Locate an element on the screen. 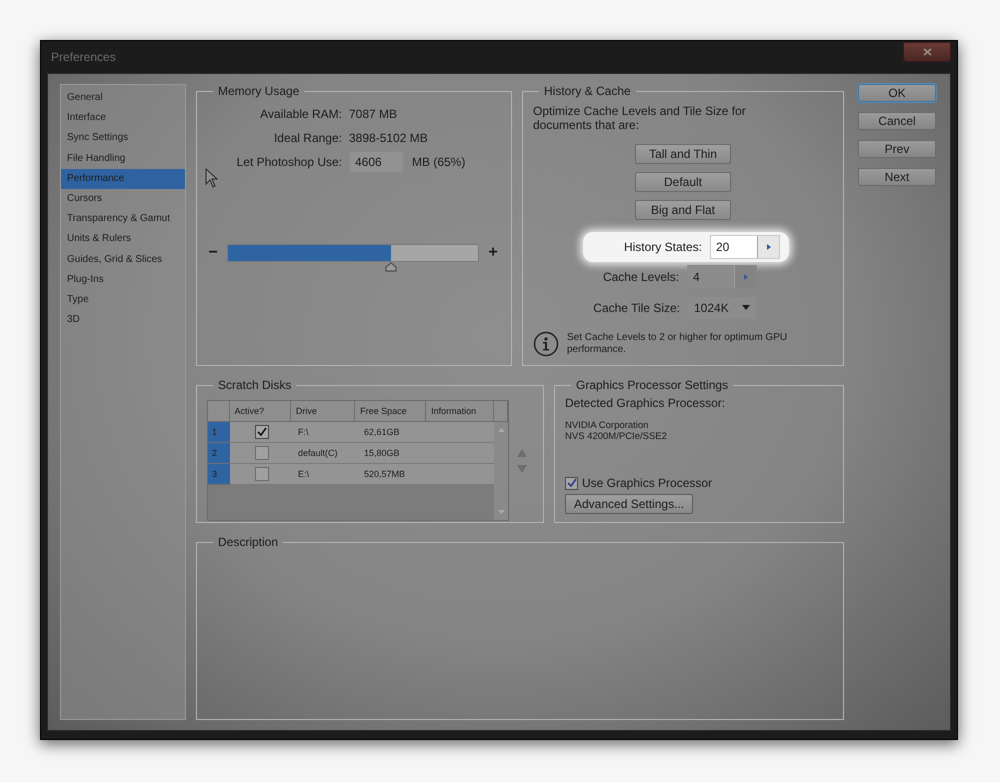 The height and width of the screenshot is (782, 1000). info-label: Available RAM: is located at coordinates (300, 114).